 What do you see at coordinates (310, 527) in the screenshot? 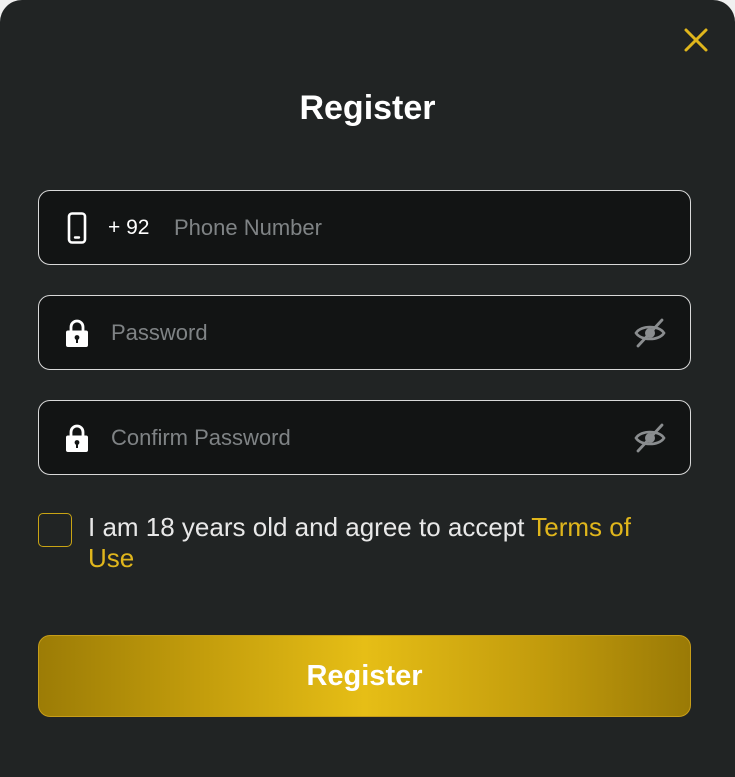
I see `agreement-label: I am 18 years old and agree to accept` at bounding box center [310, 527].